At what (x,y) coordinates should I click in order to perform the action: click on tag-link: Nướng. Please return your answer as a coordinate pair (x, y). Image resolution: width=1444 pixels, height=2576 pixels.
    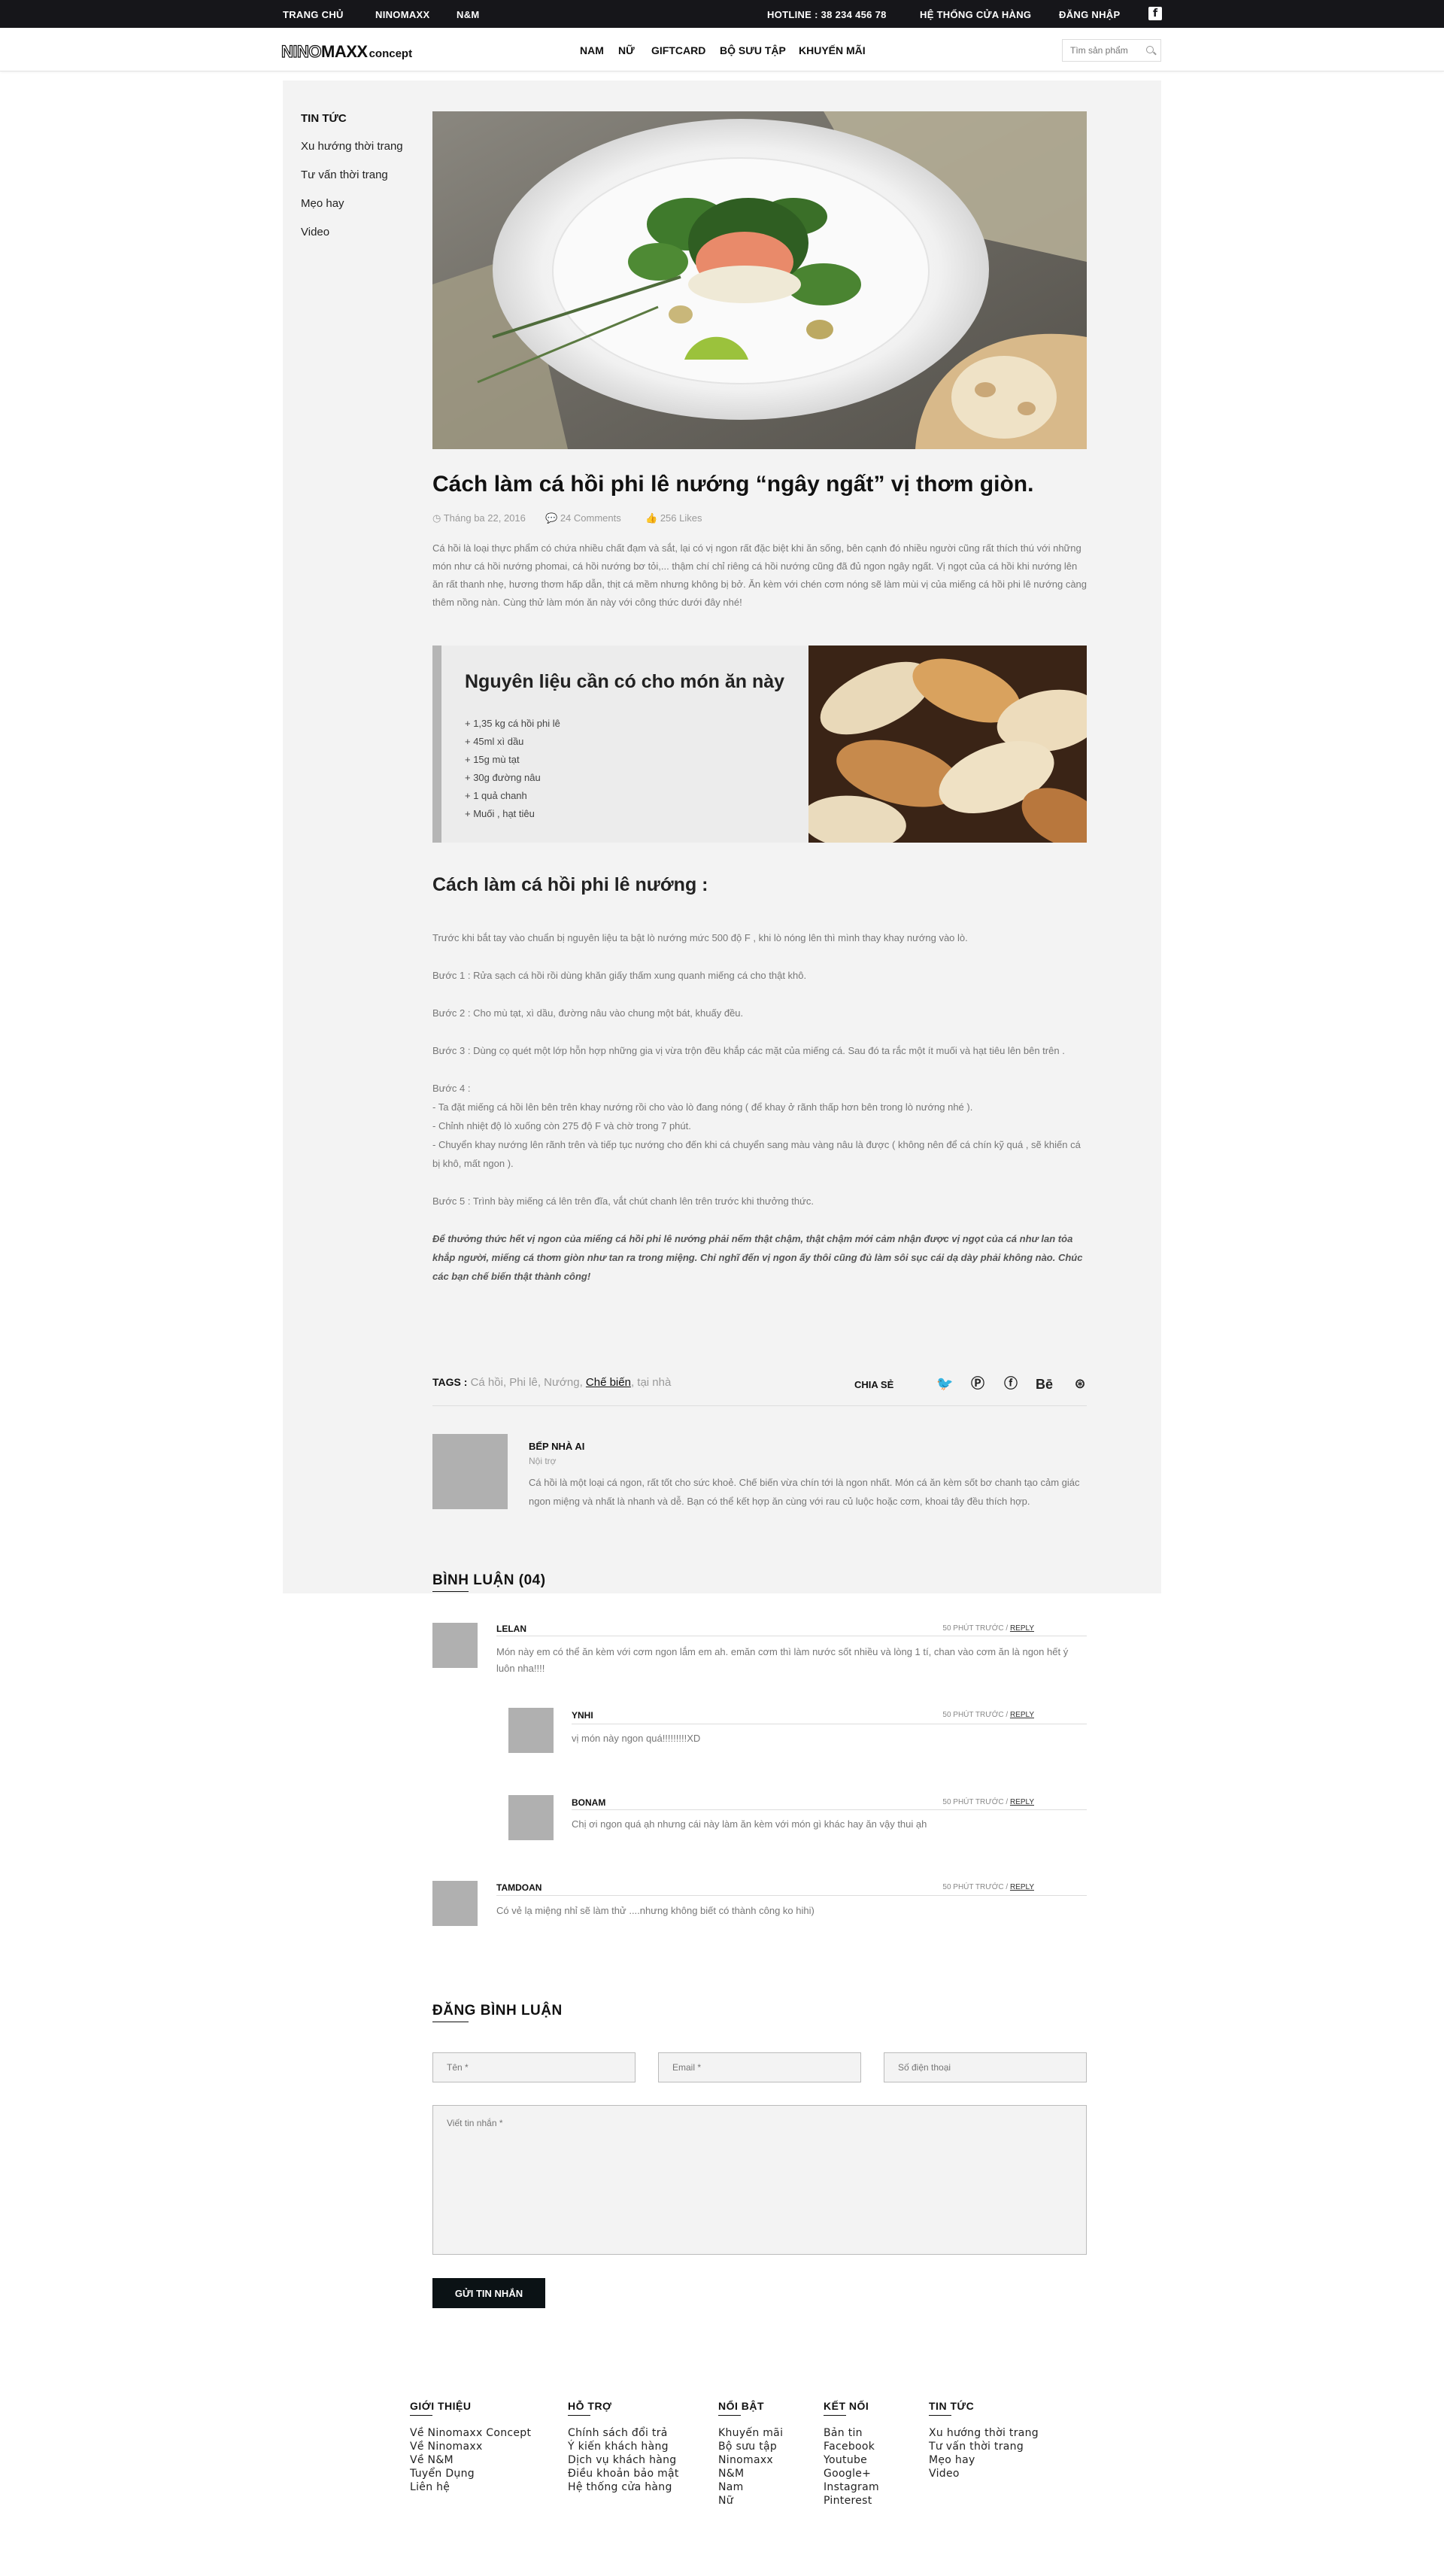
    Looking at the image, I should click on (561, 1382).